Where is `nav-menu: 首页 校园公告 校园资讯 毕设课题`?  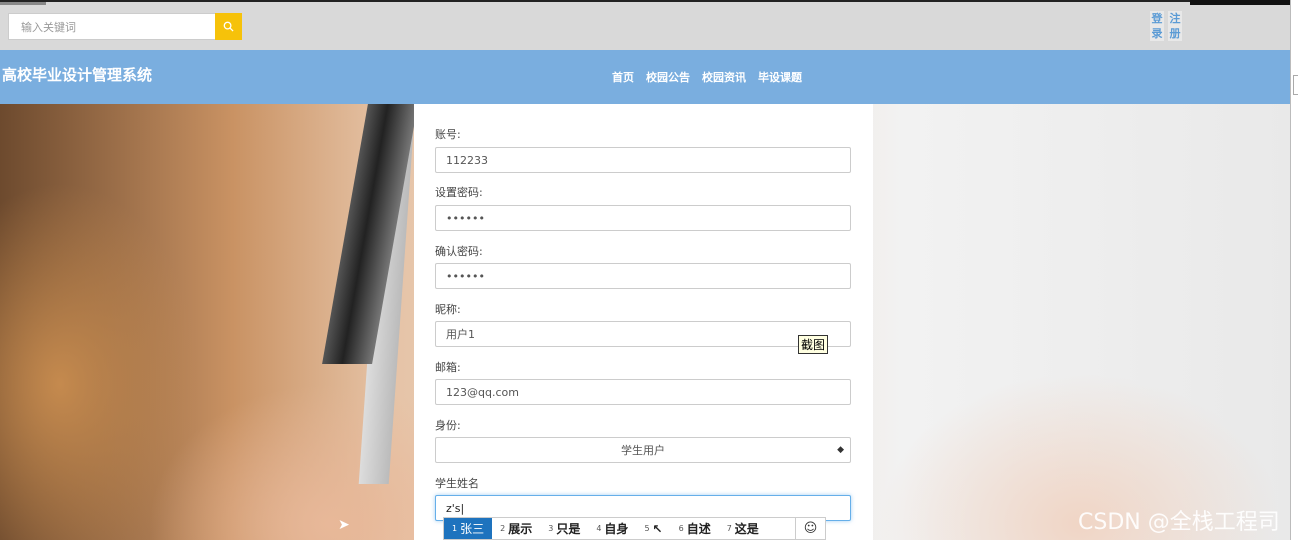
nav-menu: 首页 校园公告 校园资讯 毕设课题 is located at coordinates (707, 77).